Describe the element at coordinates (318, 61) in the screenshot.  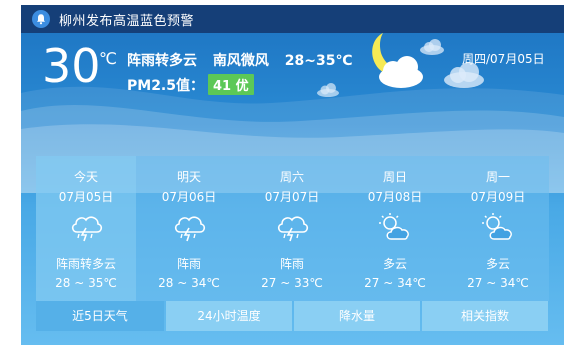
I see `current-range: 28~35℃` at that location.